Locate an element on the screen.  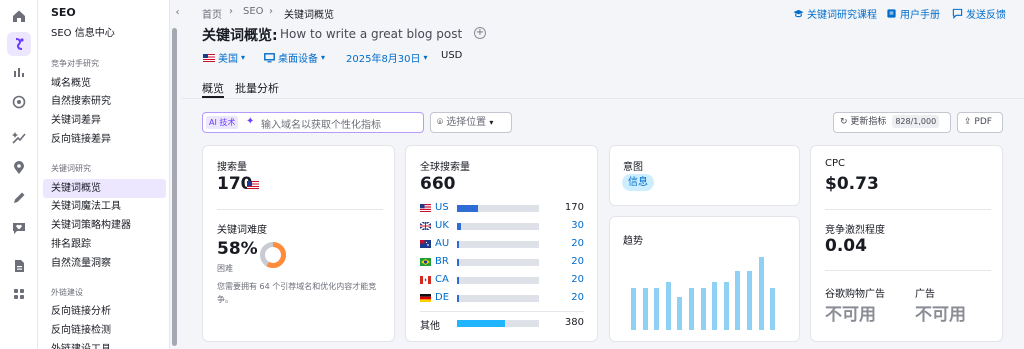
pen-icon is located at coordinates (19, 198).